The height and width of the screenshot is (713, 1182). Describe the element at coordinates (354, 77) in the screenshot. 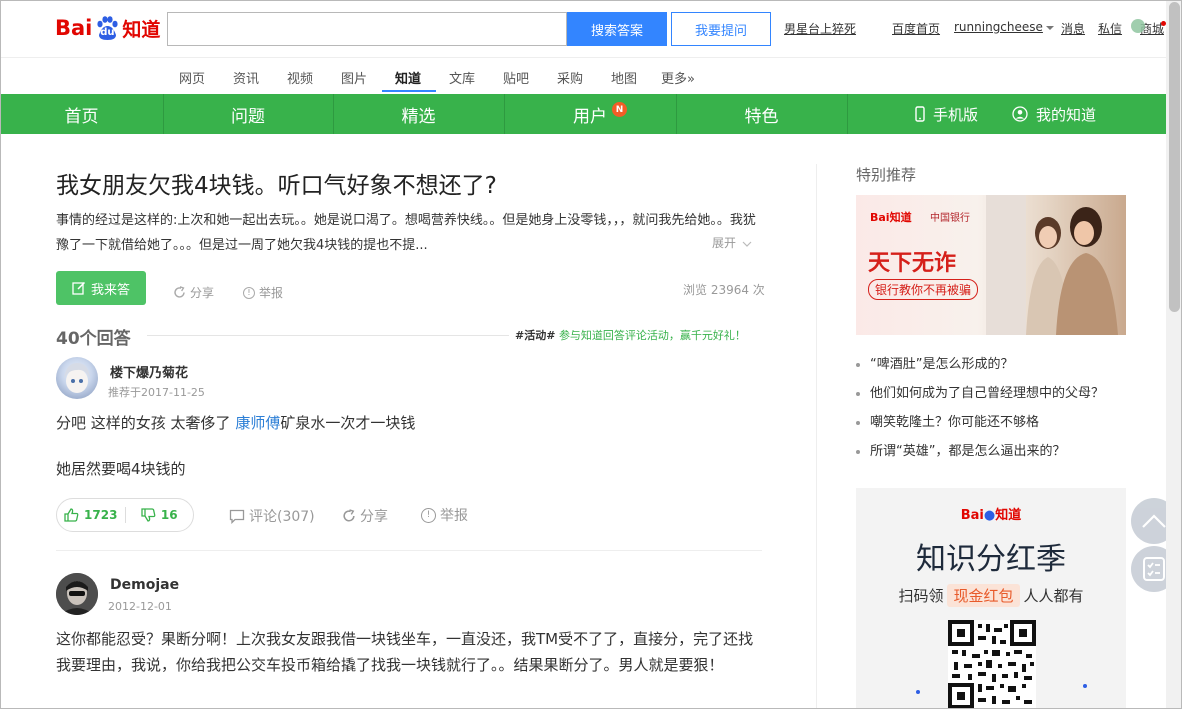

I see `subnav-images: 图片` at that location.